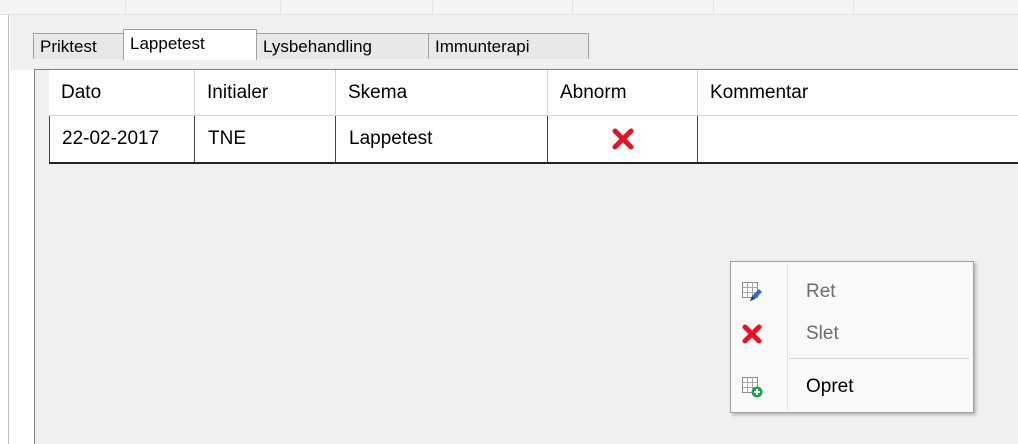  Describe the element at coordinates (509, 7) in the screenshot. I see `top-ruler` at that location.